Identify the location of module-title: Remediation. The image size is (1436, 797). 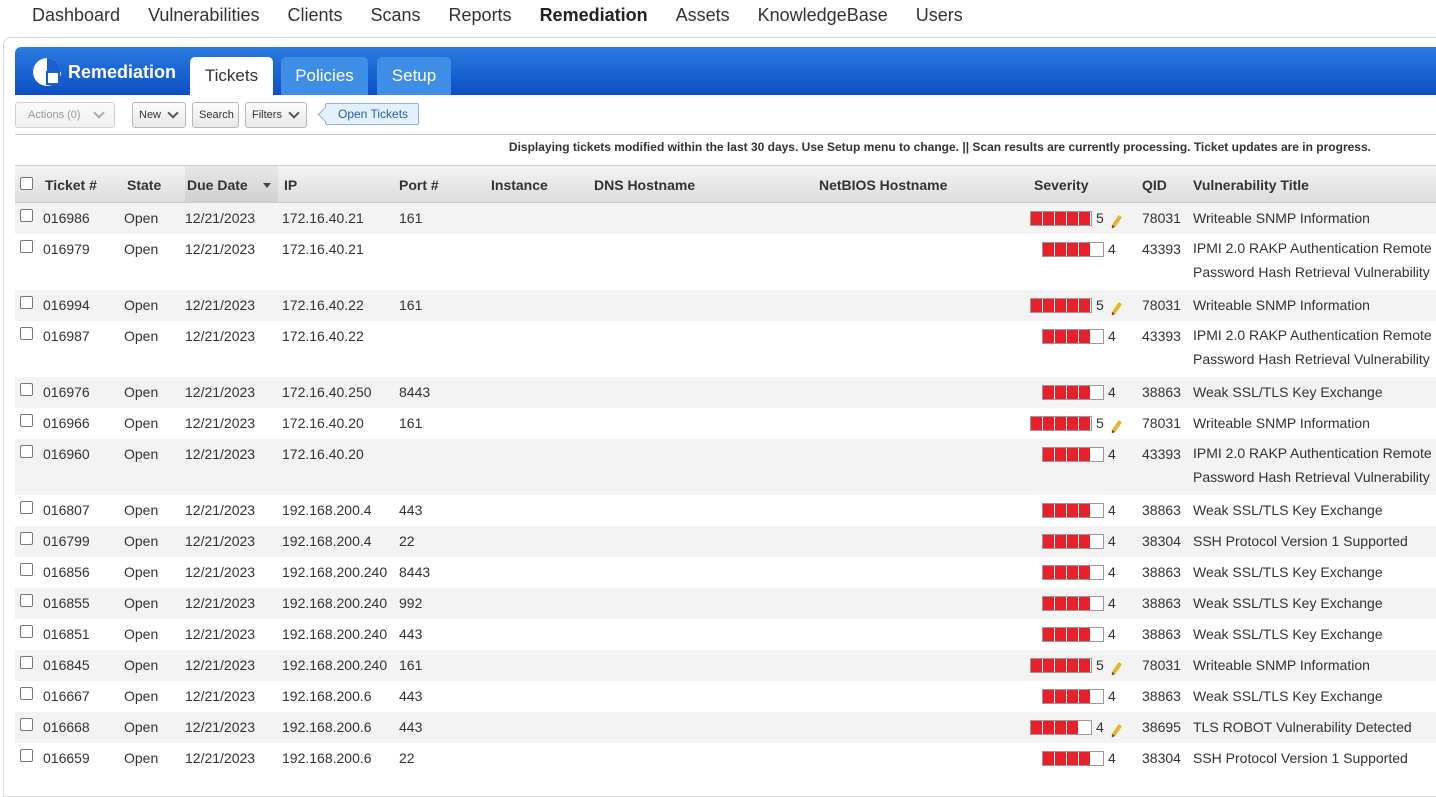
(122, 71).